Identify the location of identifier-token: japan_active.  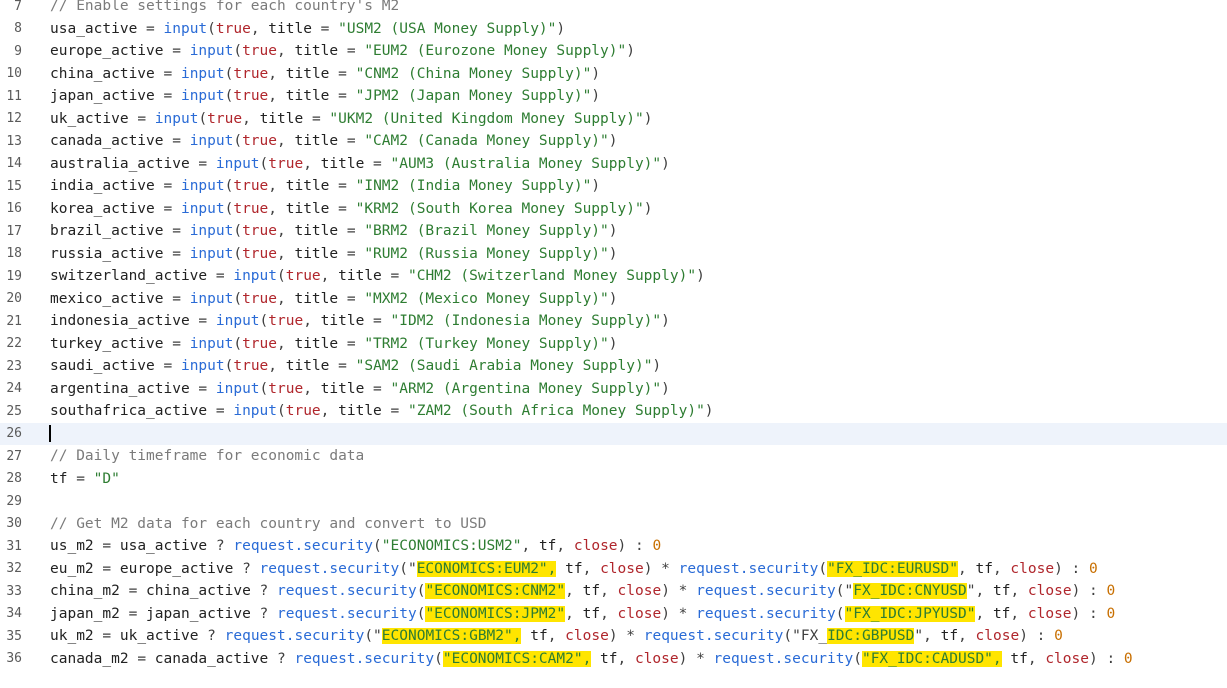
(203, 613).